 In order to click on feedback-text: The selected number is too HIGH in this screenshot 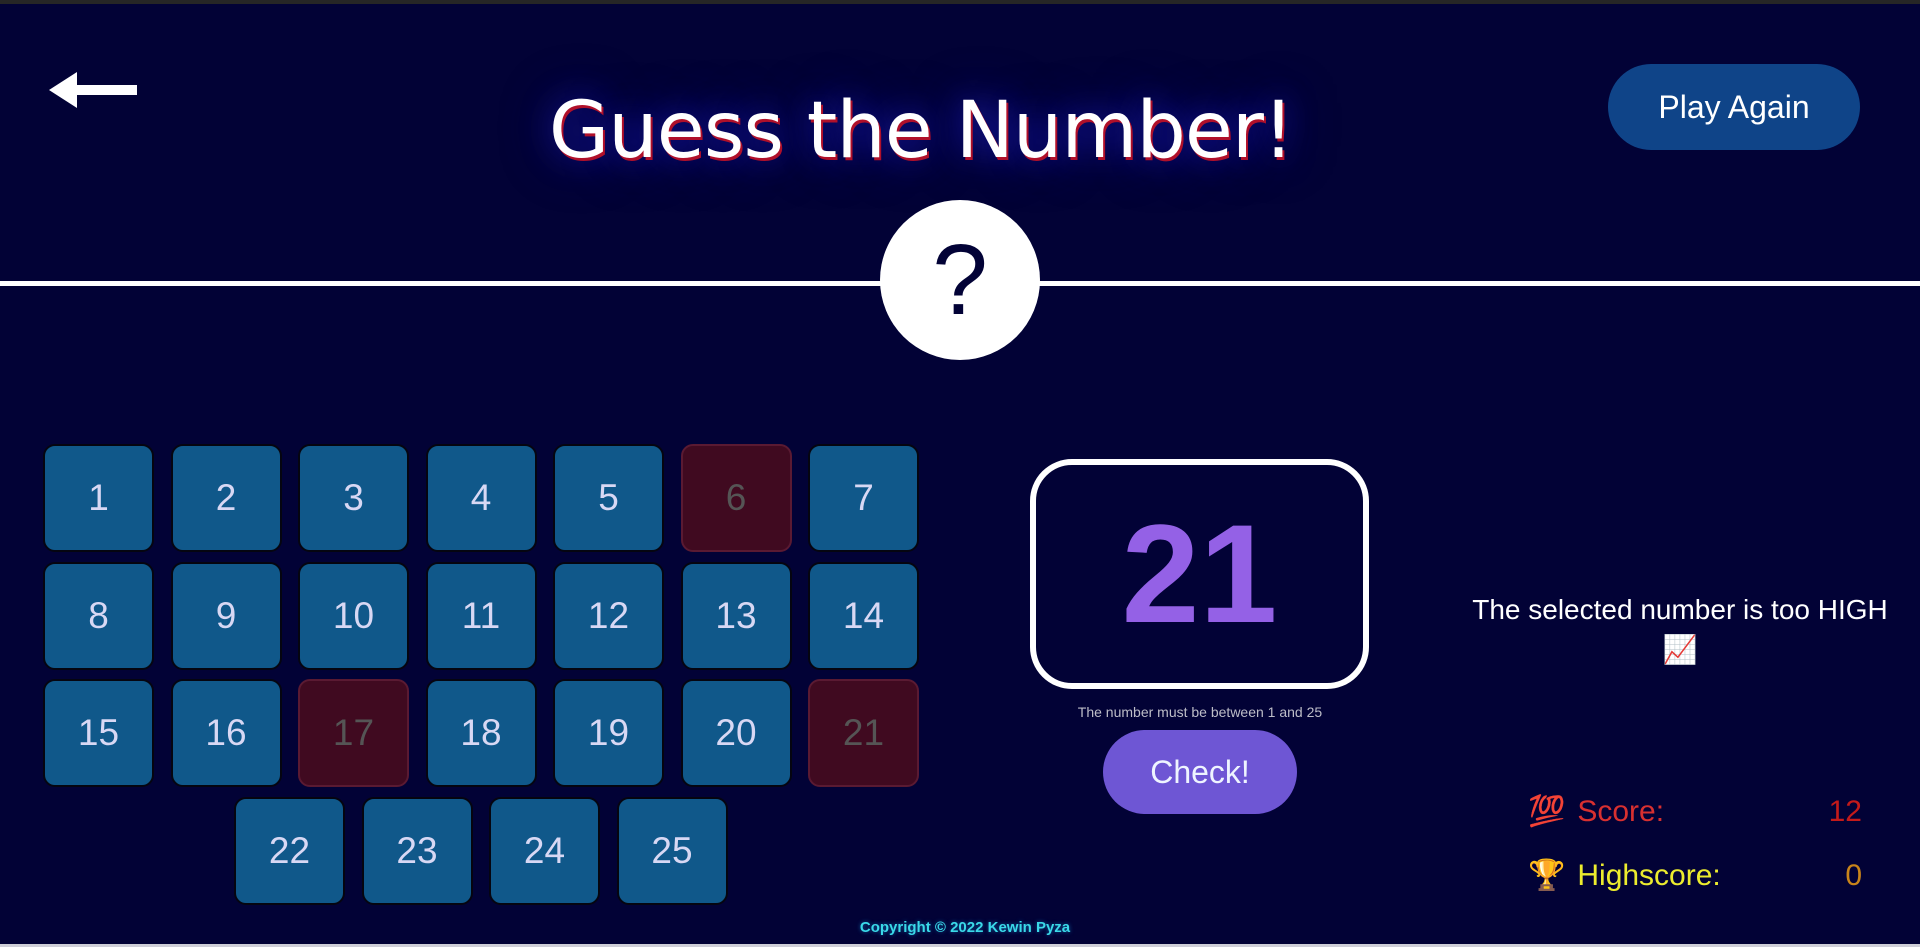, I will do `click(1680, 609)`.